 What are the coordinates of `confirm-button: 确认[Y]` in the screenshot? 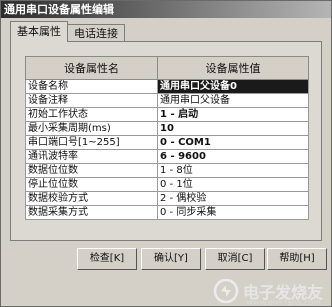 It's located at (171, 259).